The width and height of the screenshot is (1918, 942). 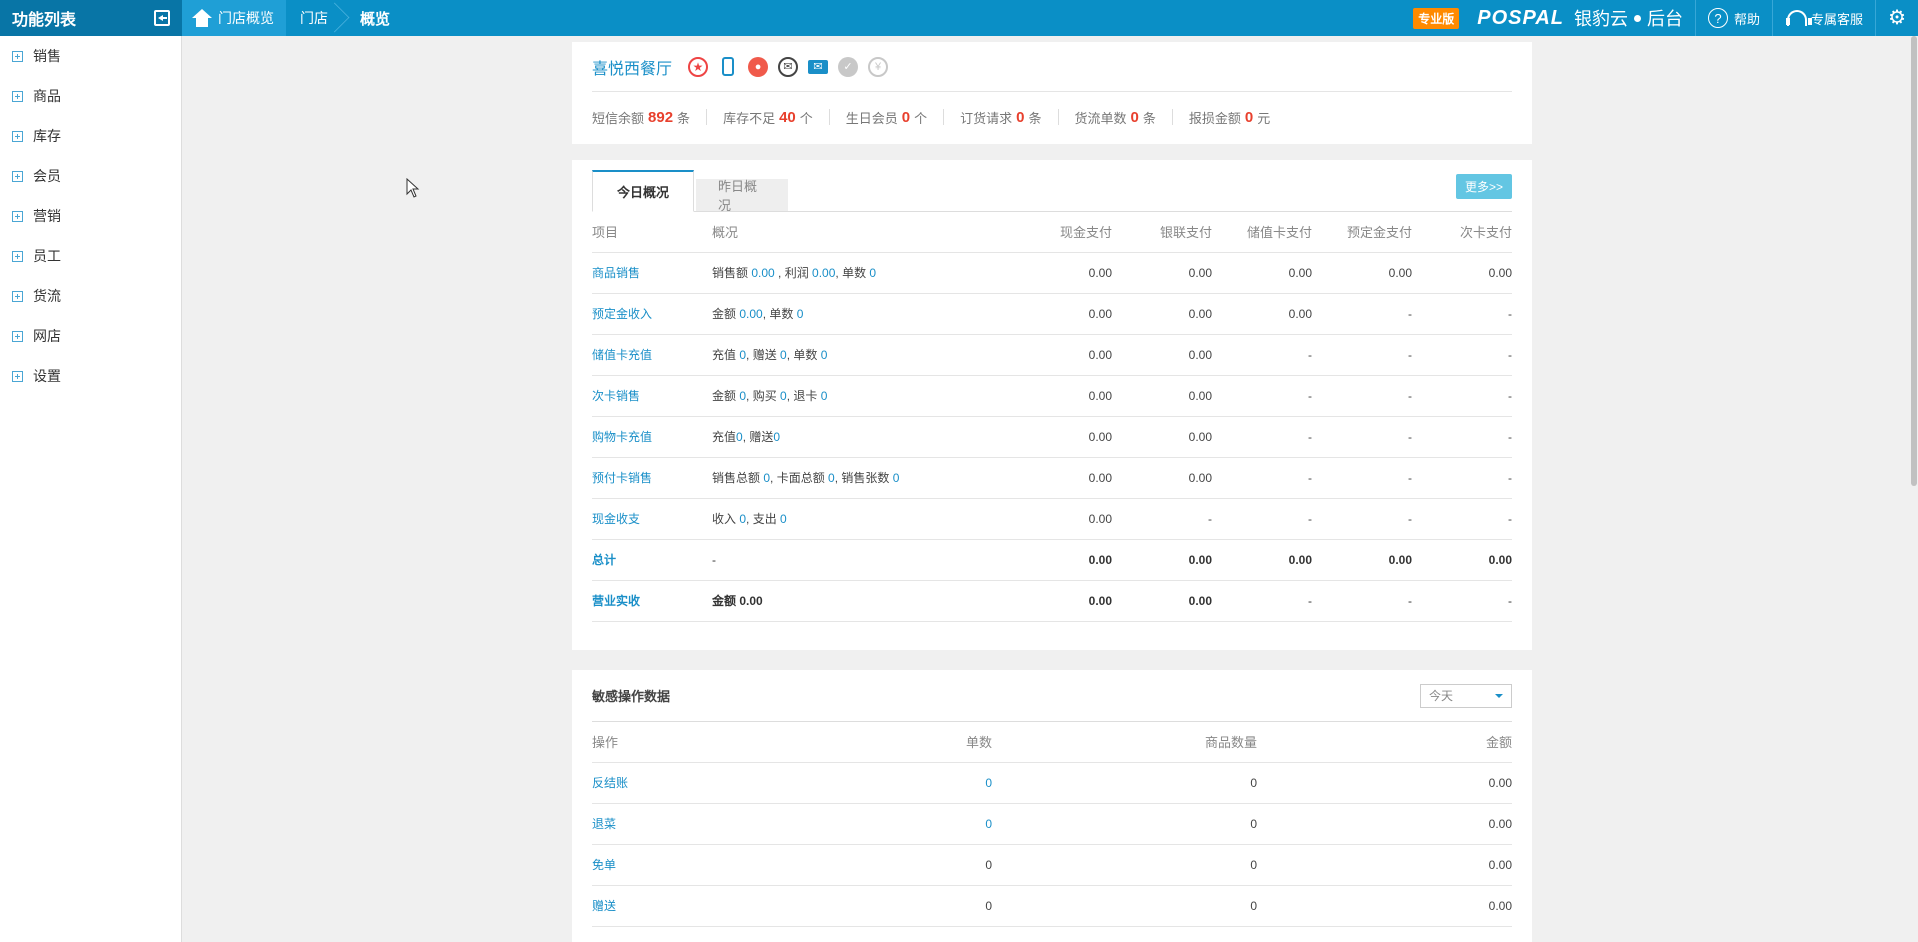 I want to click on store-name: 喜悦西餐厅, so click(x=632, y=67).